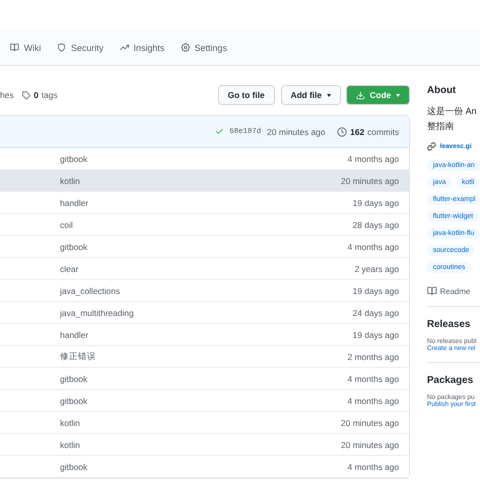  I want to click on file-row: kotlin 20 minutes ago, so click(204, 181).